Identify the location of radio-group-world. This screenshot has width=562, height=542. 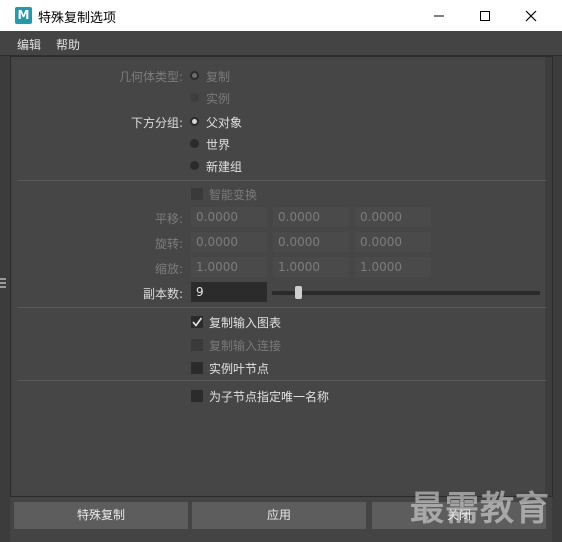
(194, 143).